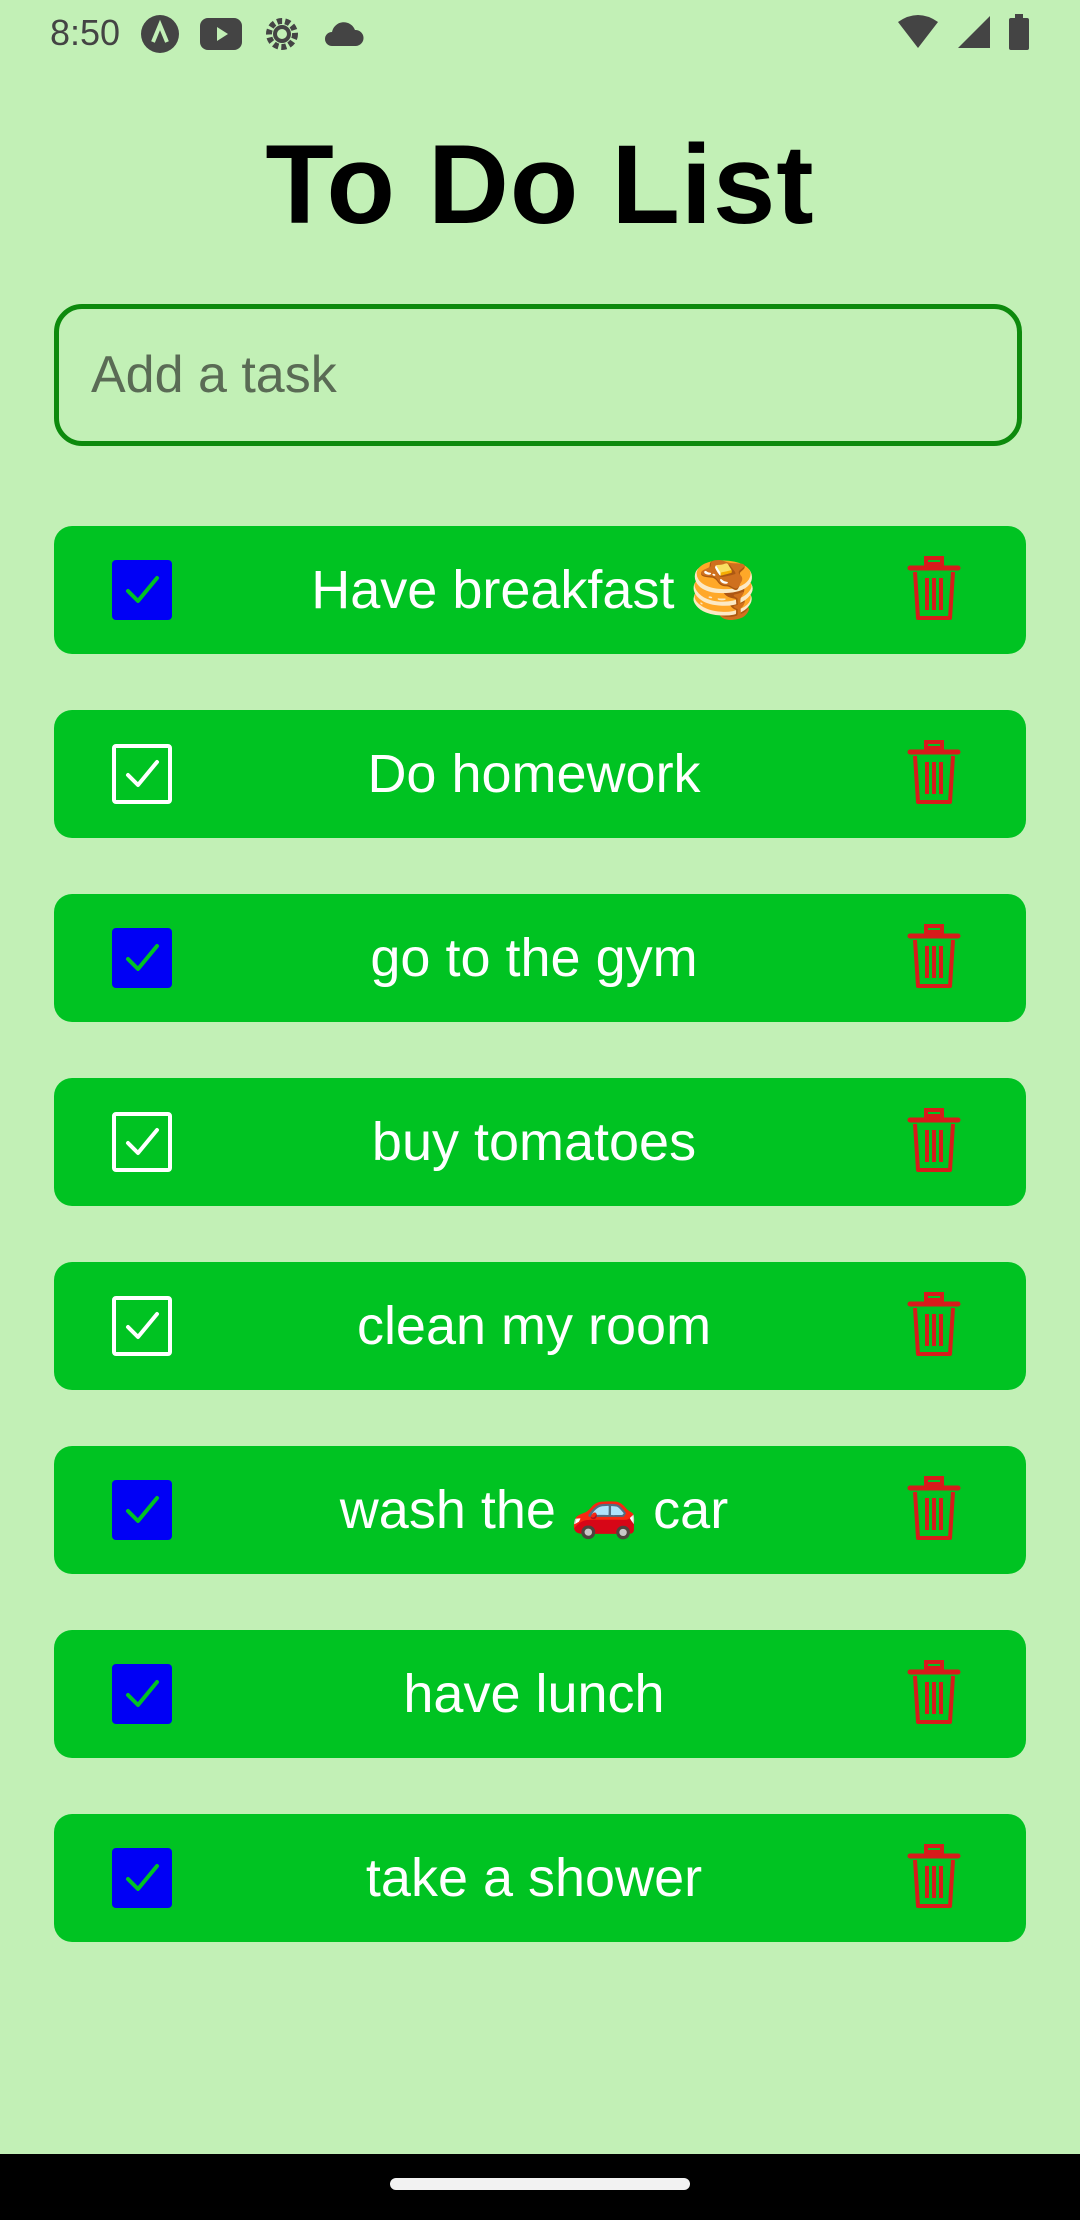  Describe the element at coordinates (540, 2184) in the screenshot. I see `home-gesture-handle` at that location.